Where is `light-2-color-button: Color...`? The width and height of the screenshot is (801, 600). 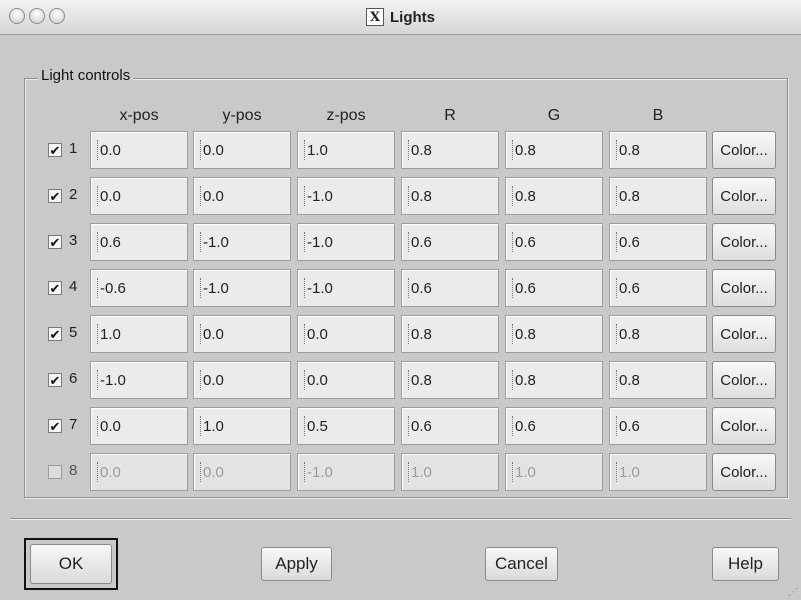 light-2-color-button: Color... is located at coordinates (744, 196).